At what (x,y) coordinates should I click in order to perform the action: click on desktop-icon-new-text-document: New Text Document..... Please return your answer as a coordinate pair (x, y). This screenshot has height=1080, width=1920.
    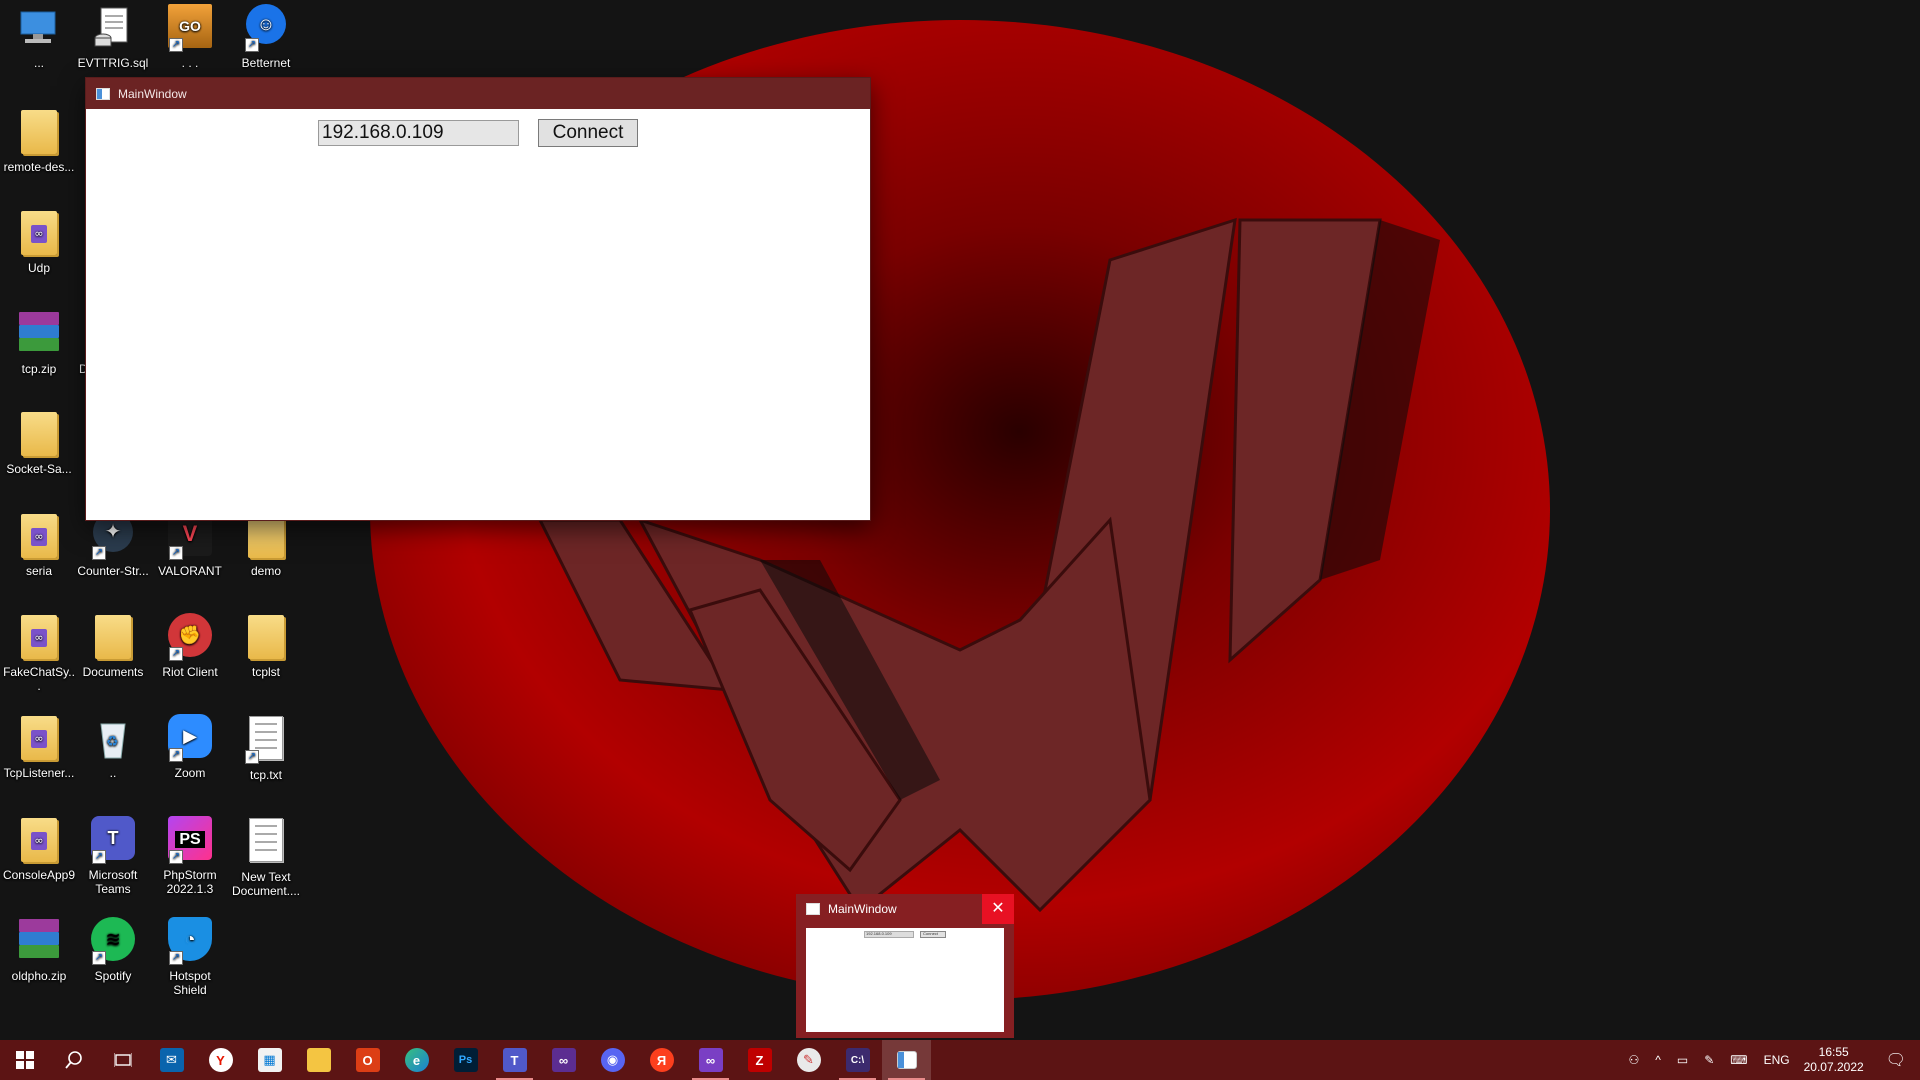
    Looking at the image, I should click on (266, 857).